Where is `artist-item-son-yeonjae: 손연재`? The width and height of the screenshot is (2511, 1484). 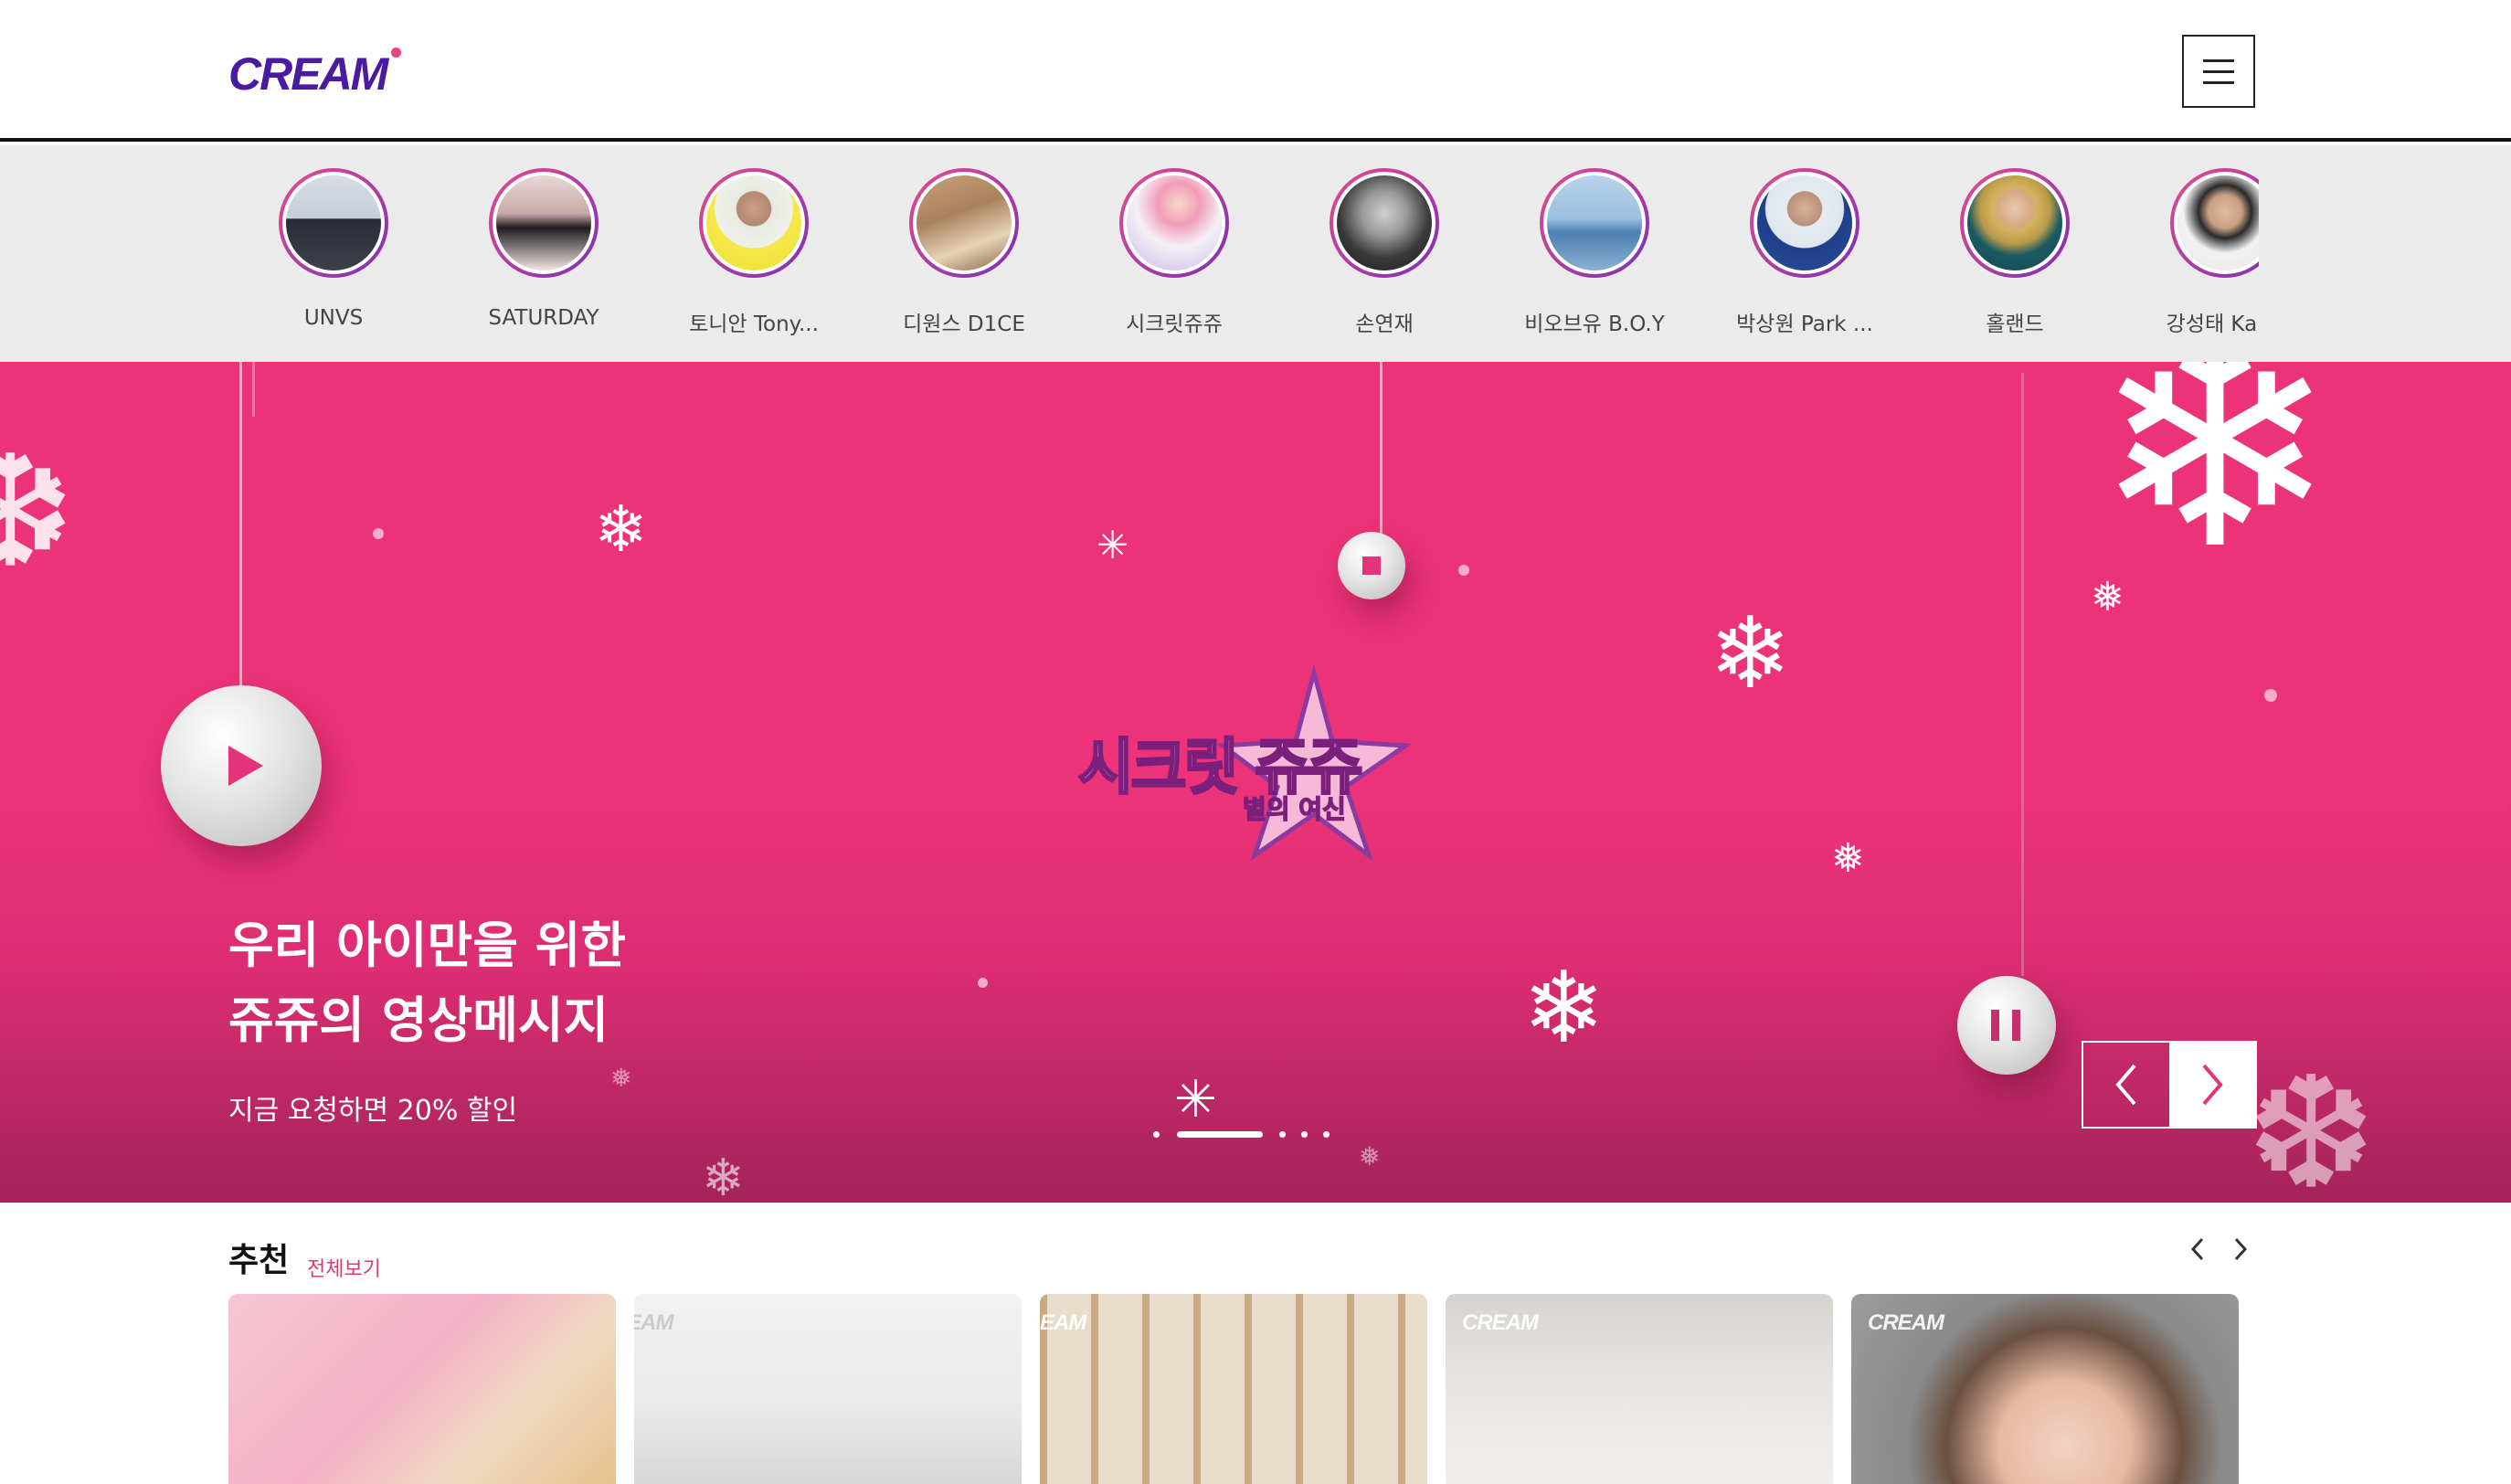
artist-item-son-yeonjae: 손연재 is located at coordinates (1384, 253).